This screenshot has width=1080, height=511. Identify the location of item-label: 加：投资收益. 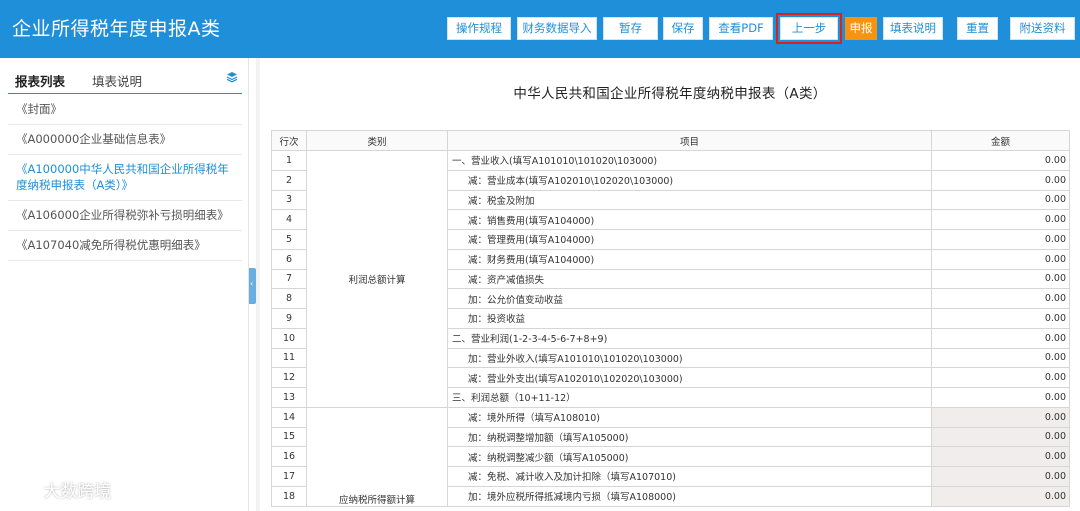
(689, 318).